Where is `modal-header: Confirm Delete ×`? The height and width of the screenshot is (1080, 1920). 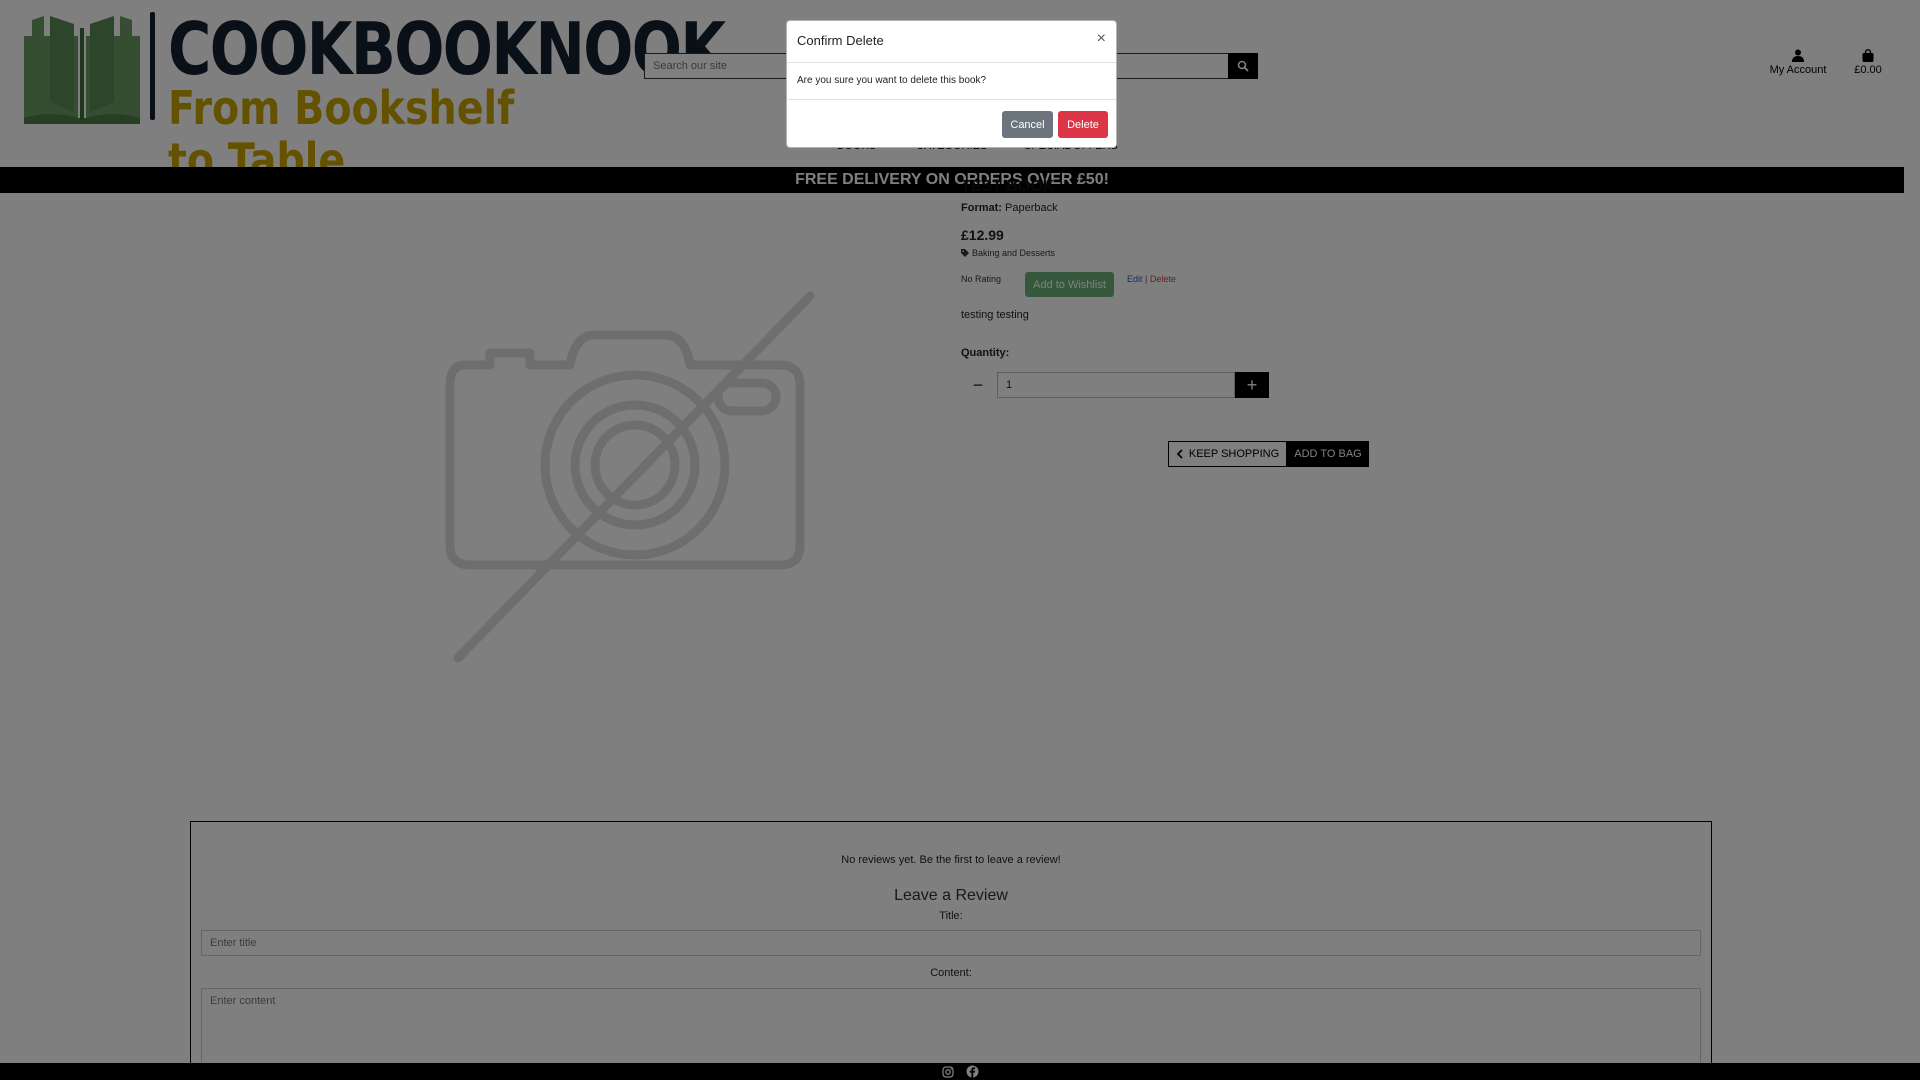
modal-header: Confirm Delete × is located at coordinates (951, 42).